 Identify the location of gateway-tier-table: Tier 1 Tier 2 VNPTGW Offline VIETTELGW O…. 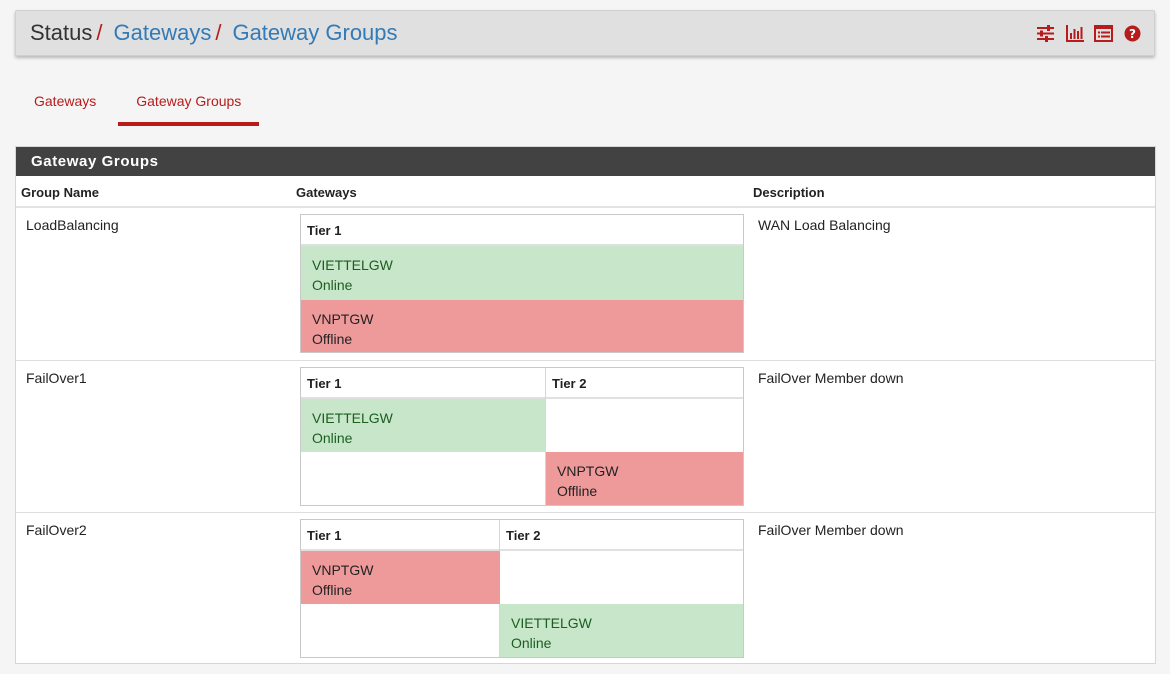
(522, 588).